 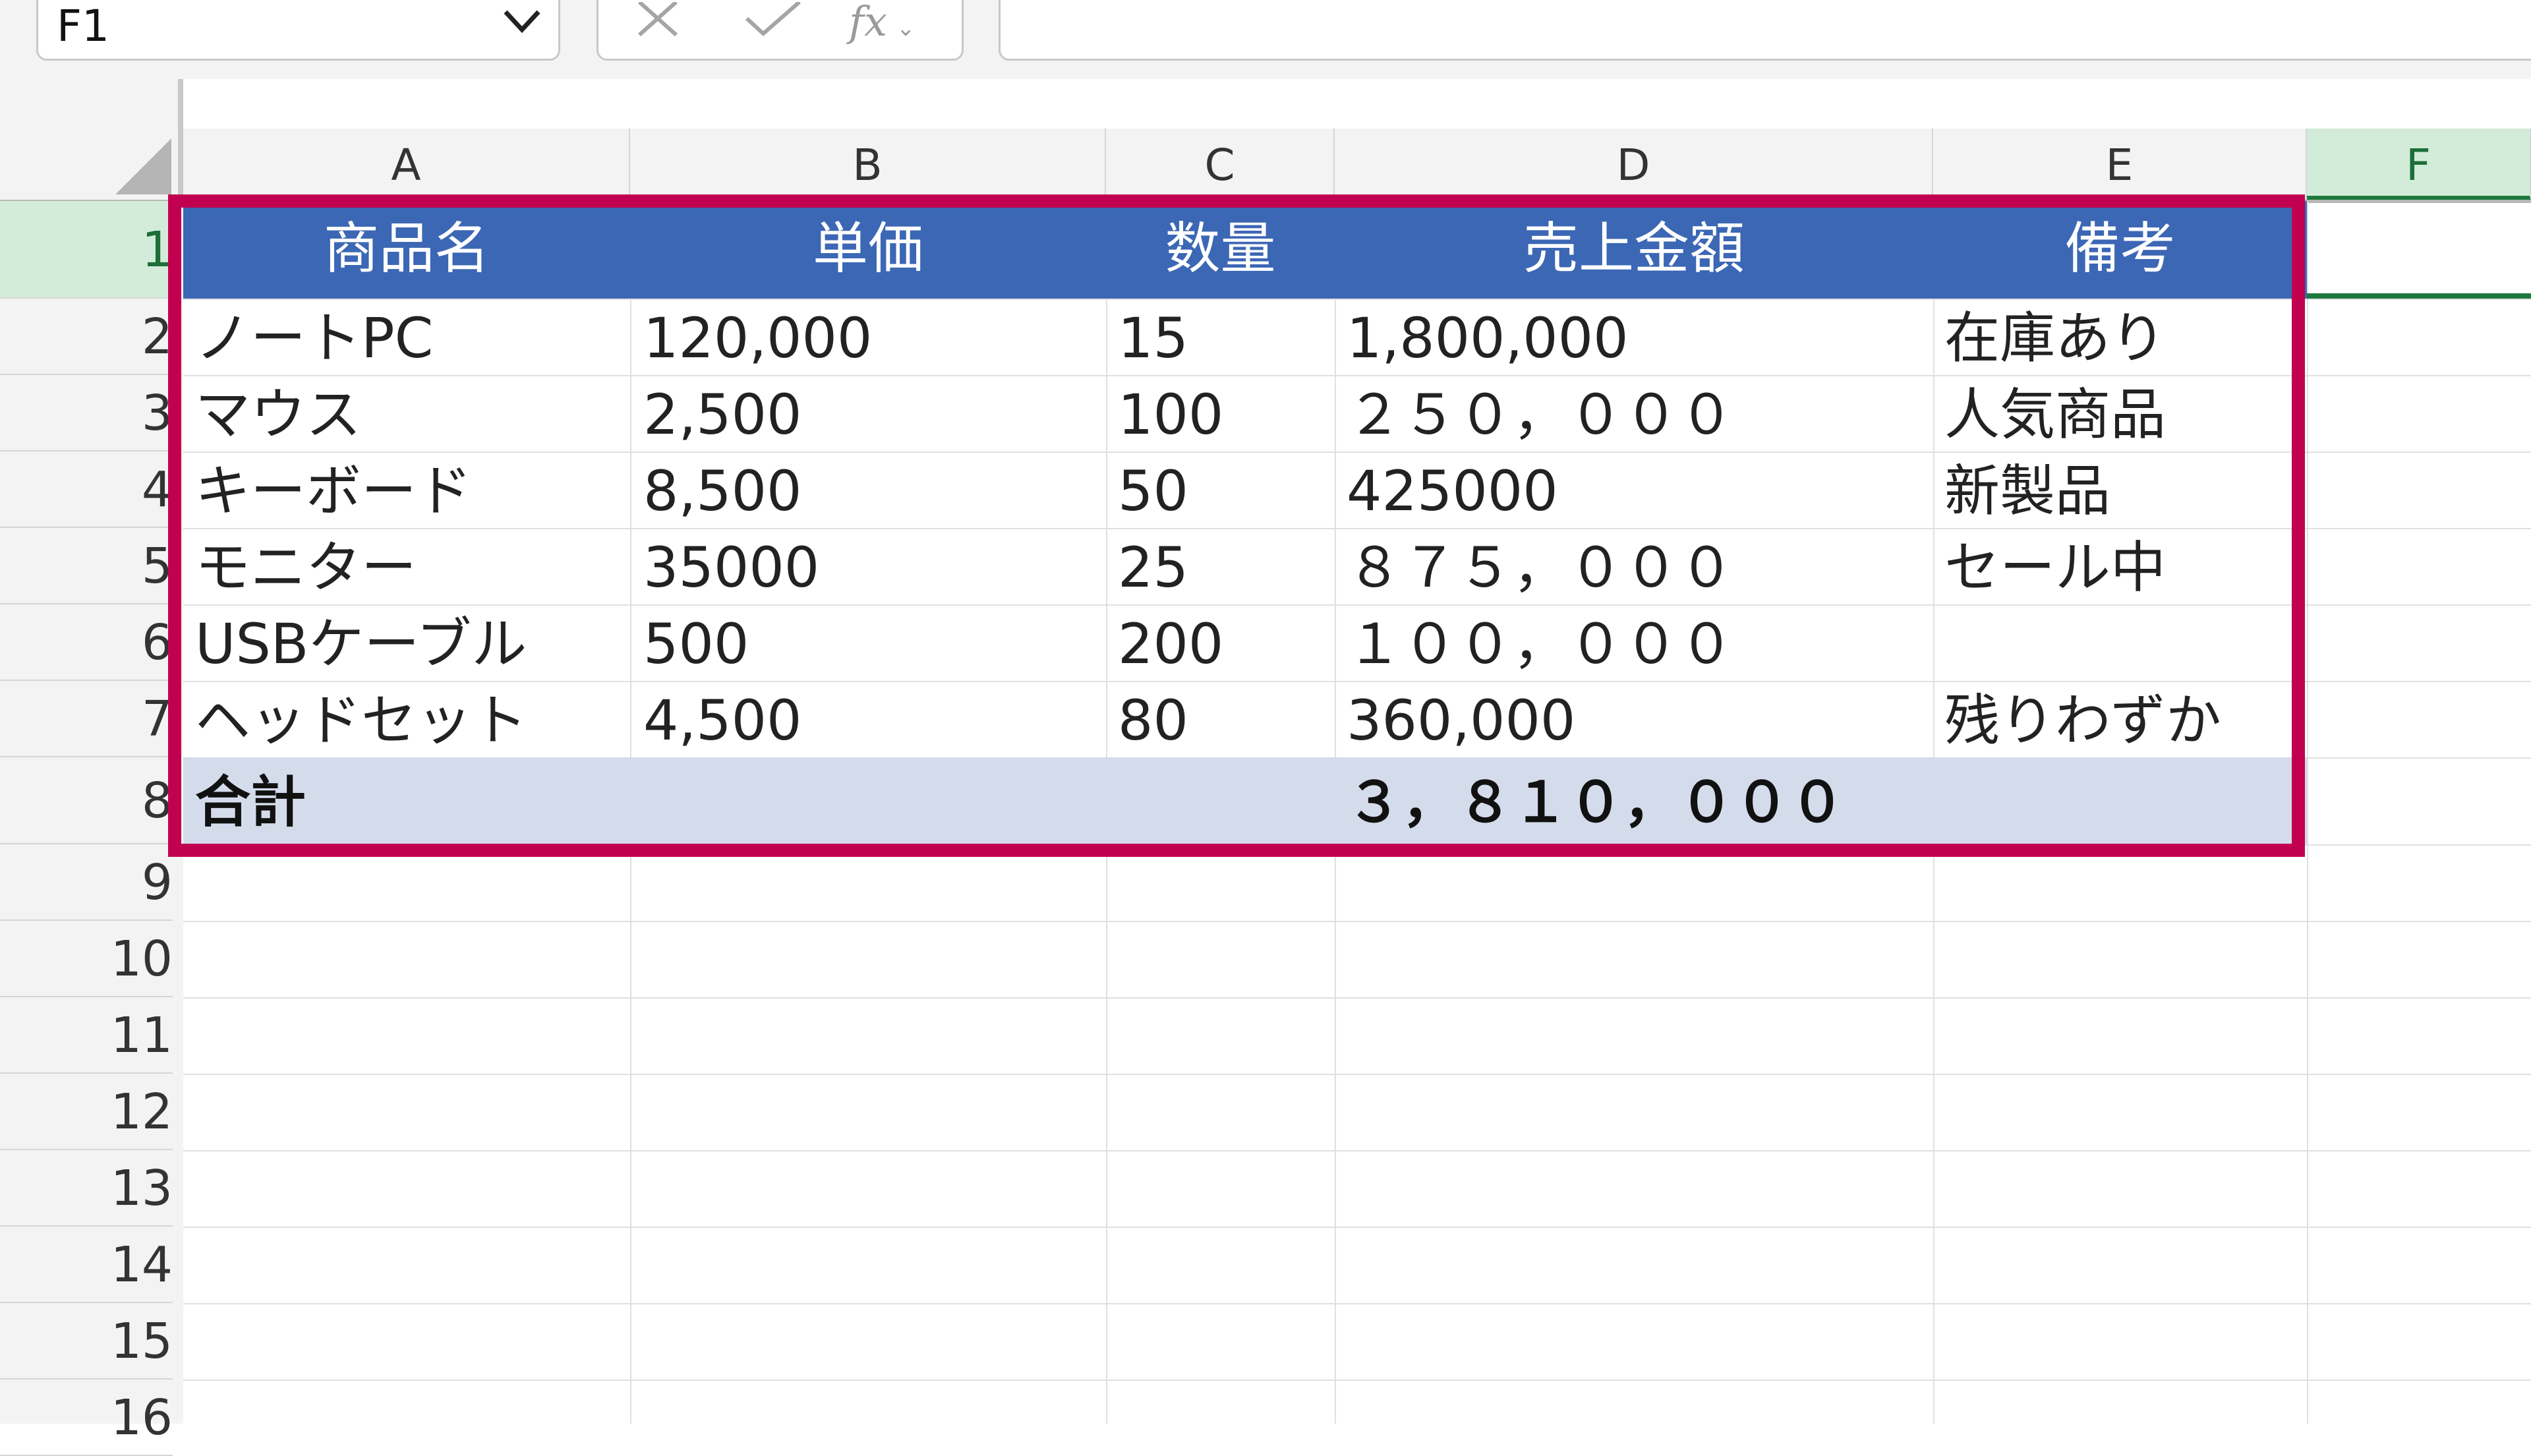 I want to click on table-cell: 残りわずか, so click(x=2082, y=721).